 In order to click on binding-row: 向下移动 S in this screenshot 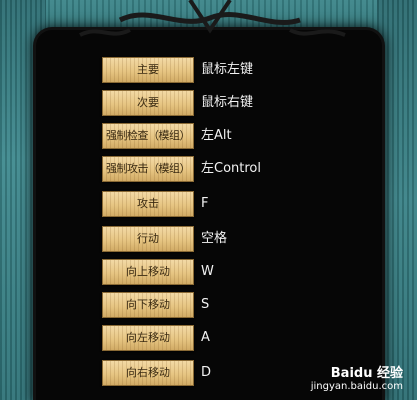, I will do `click(252, 306)`.